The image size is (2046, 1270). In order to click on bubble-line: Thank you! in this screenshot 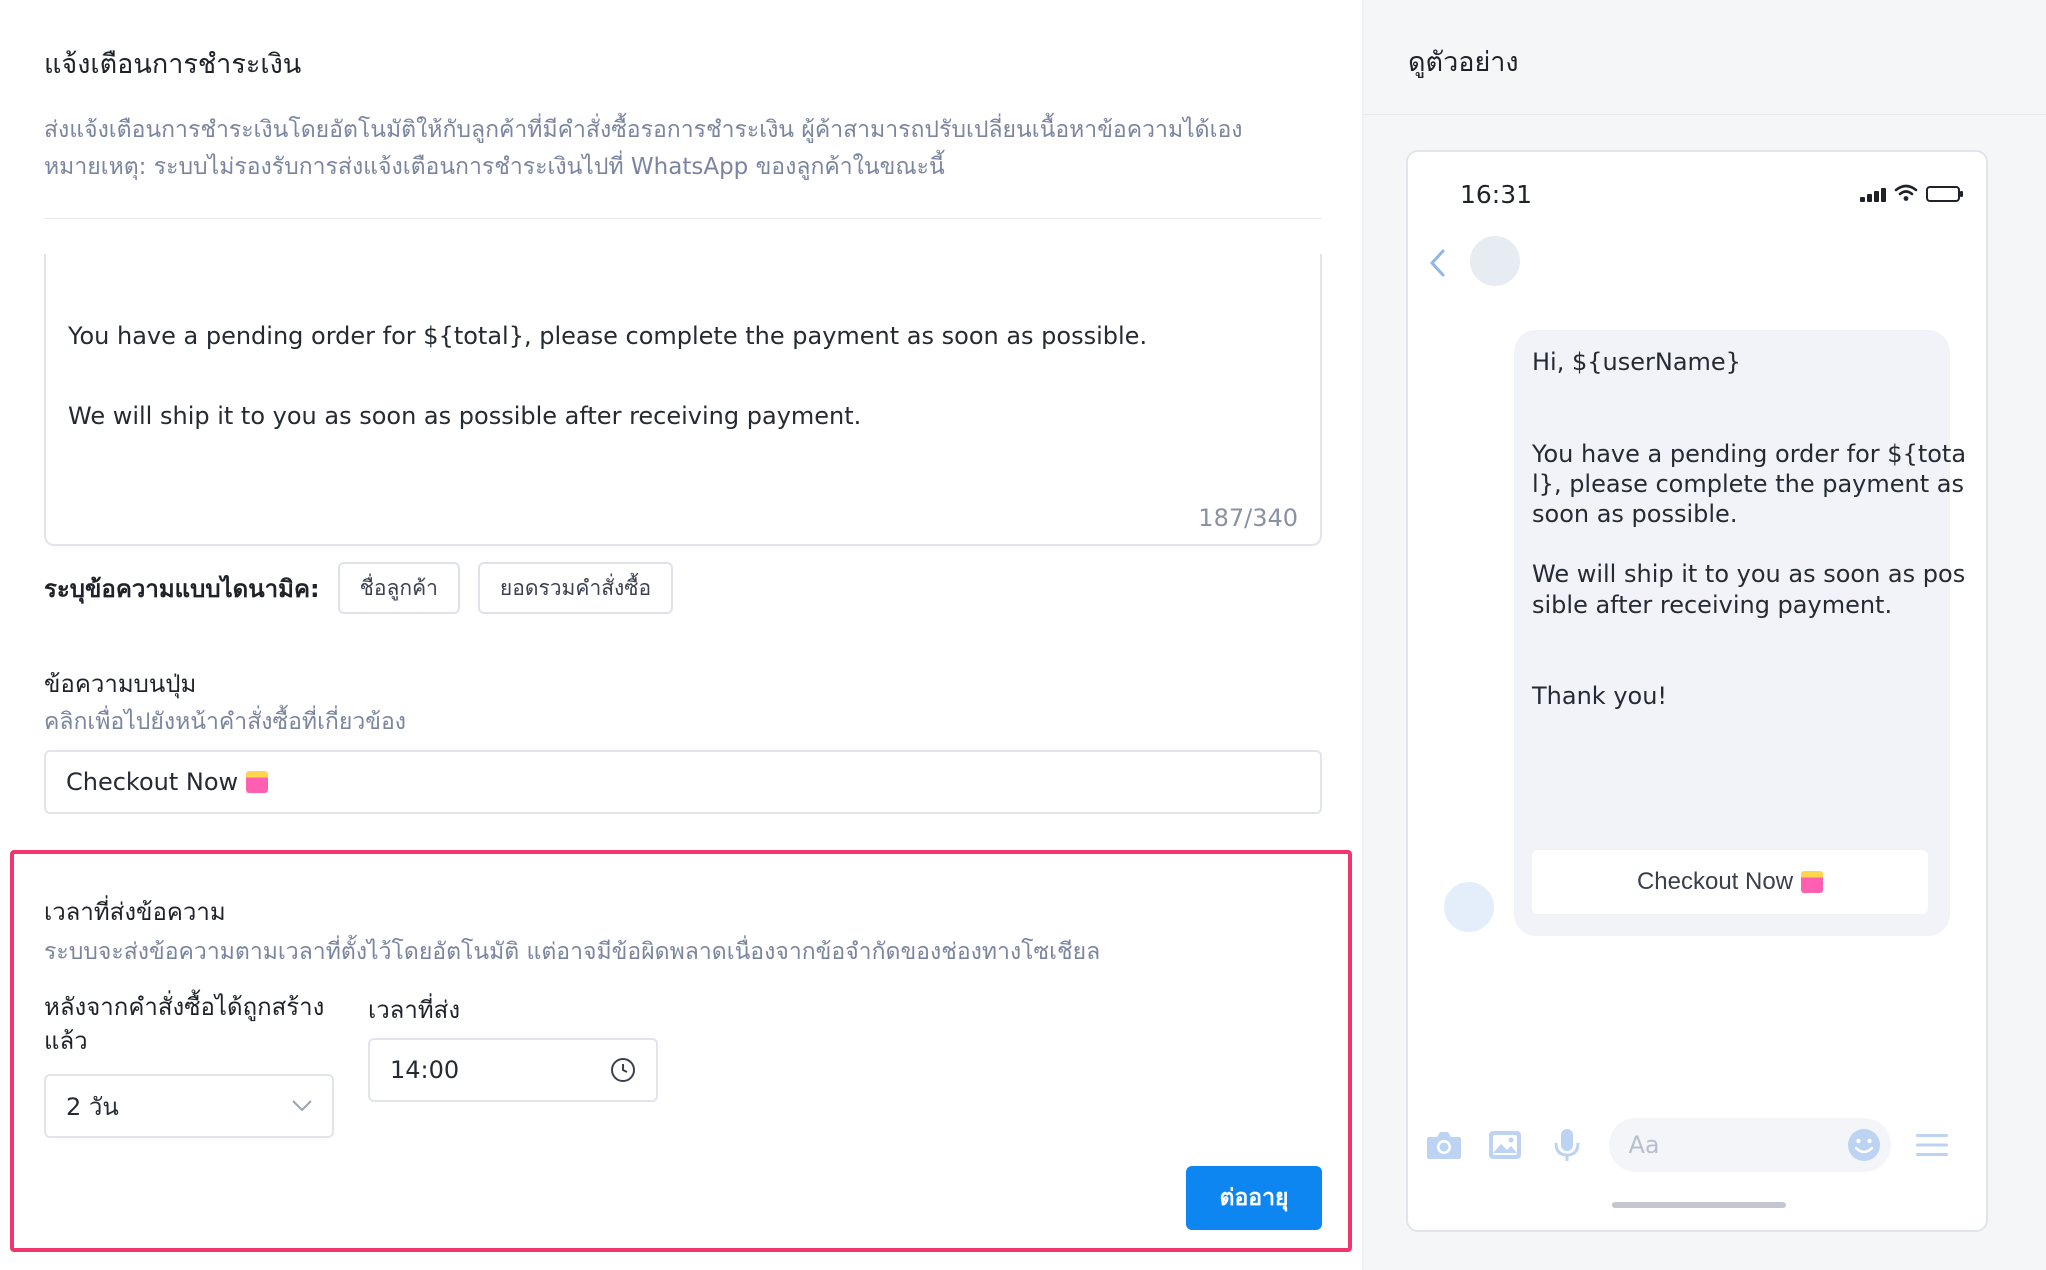, I will do `click(1600, 696)`.